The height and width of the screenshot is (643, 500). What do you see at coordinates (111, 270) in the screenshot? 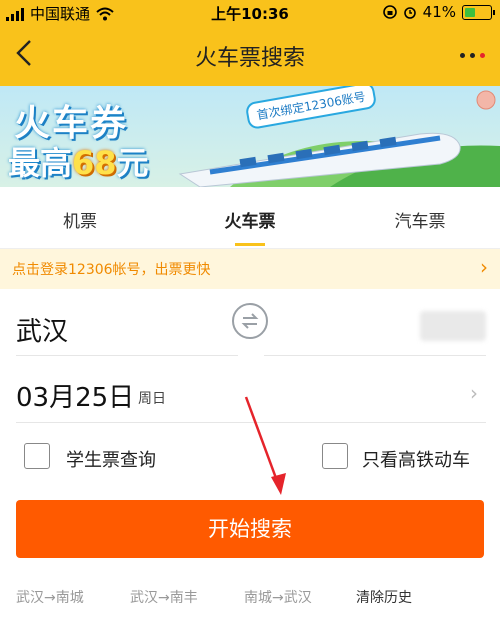
I see `notice-text: 点击登录12306帐号，出票更快` at bounding box center [111, 270].